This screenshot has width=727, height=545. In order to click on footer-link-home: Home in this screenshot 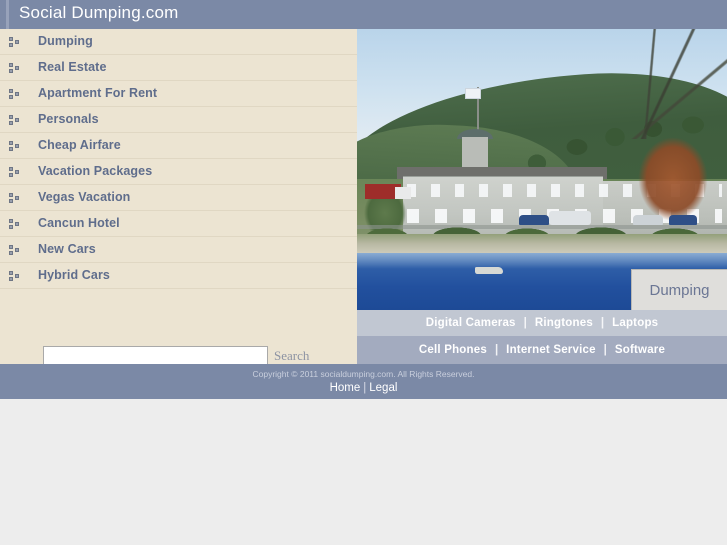, I will do `click(345, 388)`.